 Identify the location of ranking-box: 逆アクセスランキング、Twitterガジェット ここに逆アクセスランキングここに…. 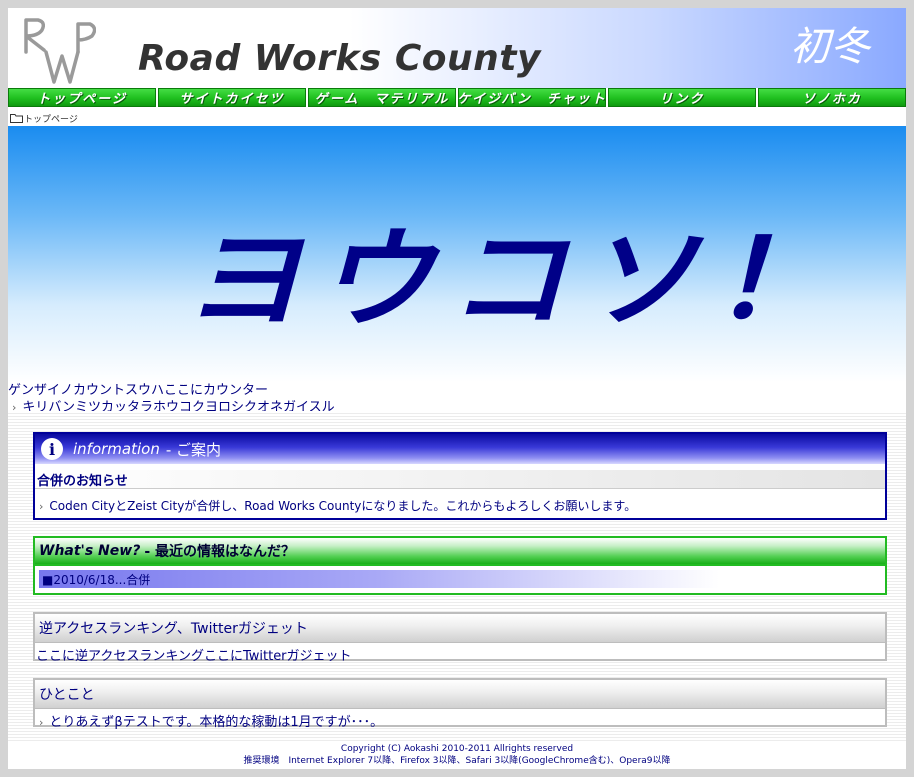
(460, 638).